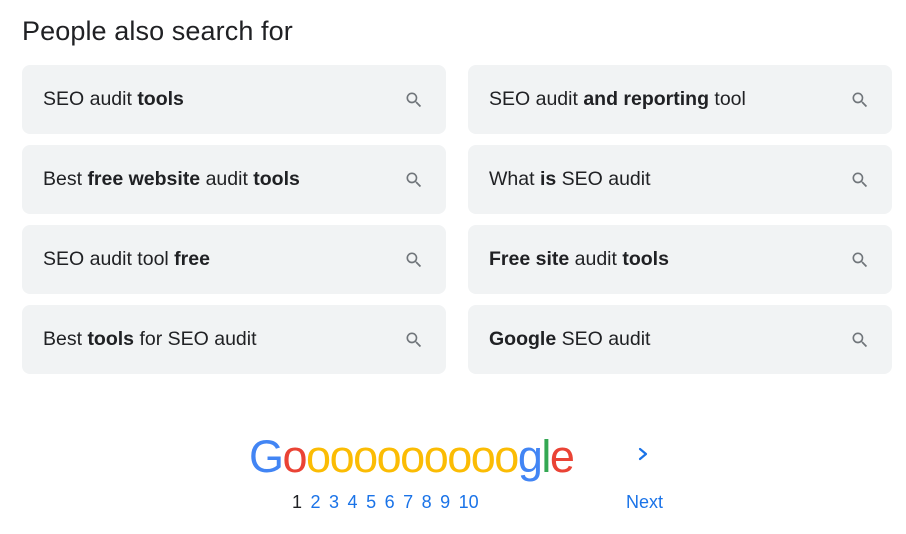  I want to click on related-search-chip: Best free website audit tools, so click(234, 179).